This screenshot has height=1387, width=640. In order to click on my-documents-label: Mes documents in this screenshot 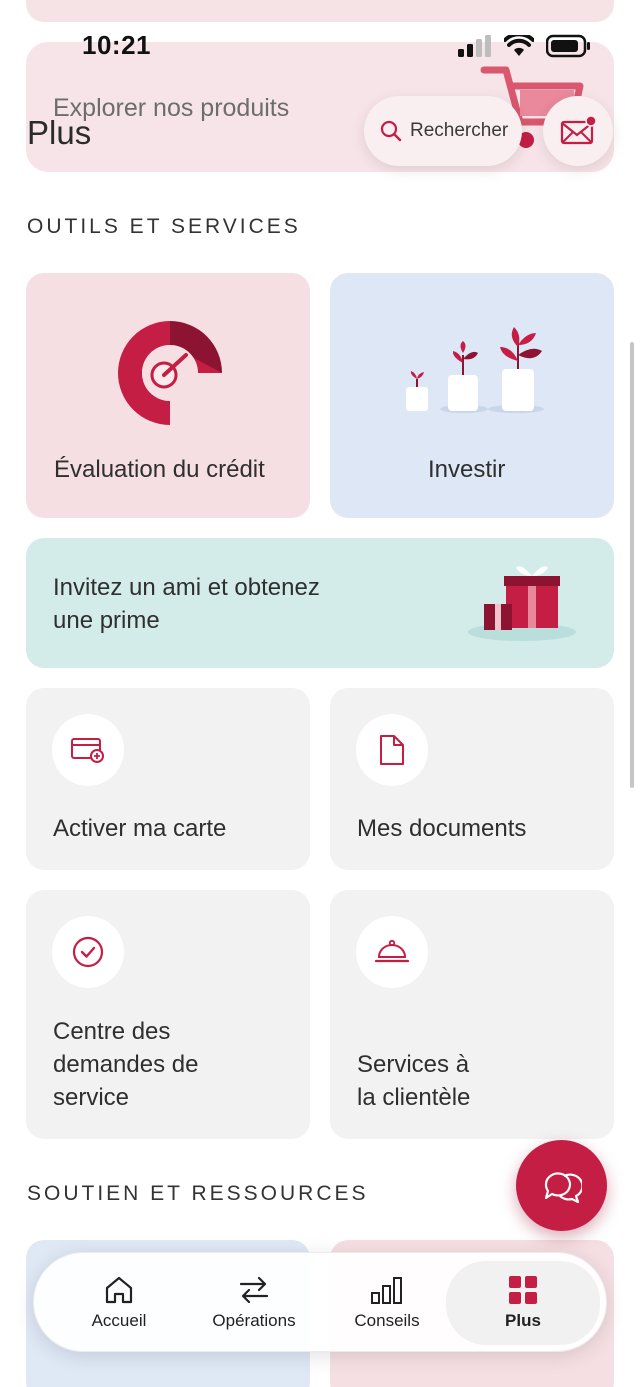, I will do `click(442, 828)`.